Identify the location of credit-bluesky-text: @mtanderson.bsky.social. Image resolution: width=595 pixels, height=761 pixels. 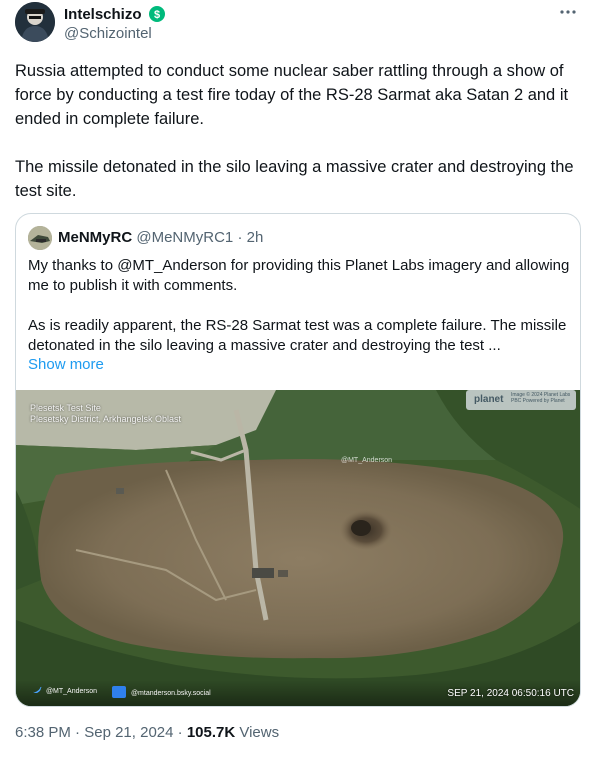
(170, 693).